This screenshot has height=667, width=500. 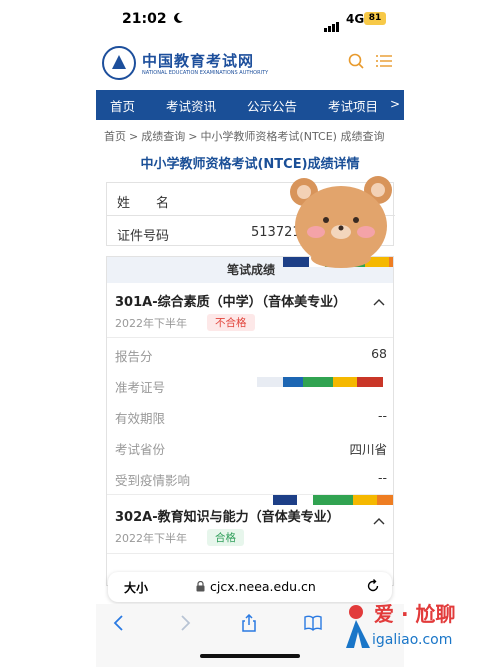 I want to click on network-label: 4G, so click(x=355, y=19).